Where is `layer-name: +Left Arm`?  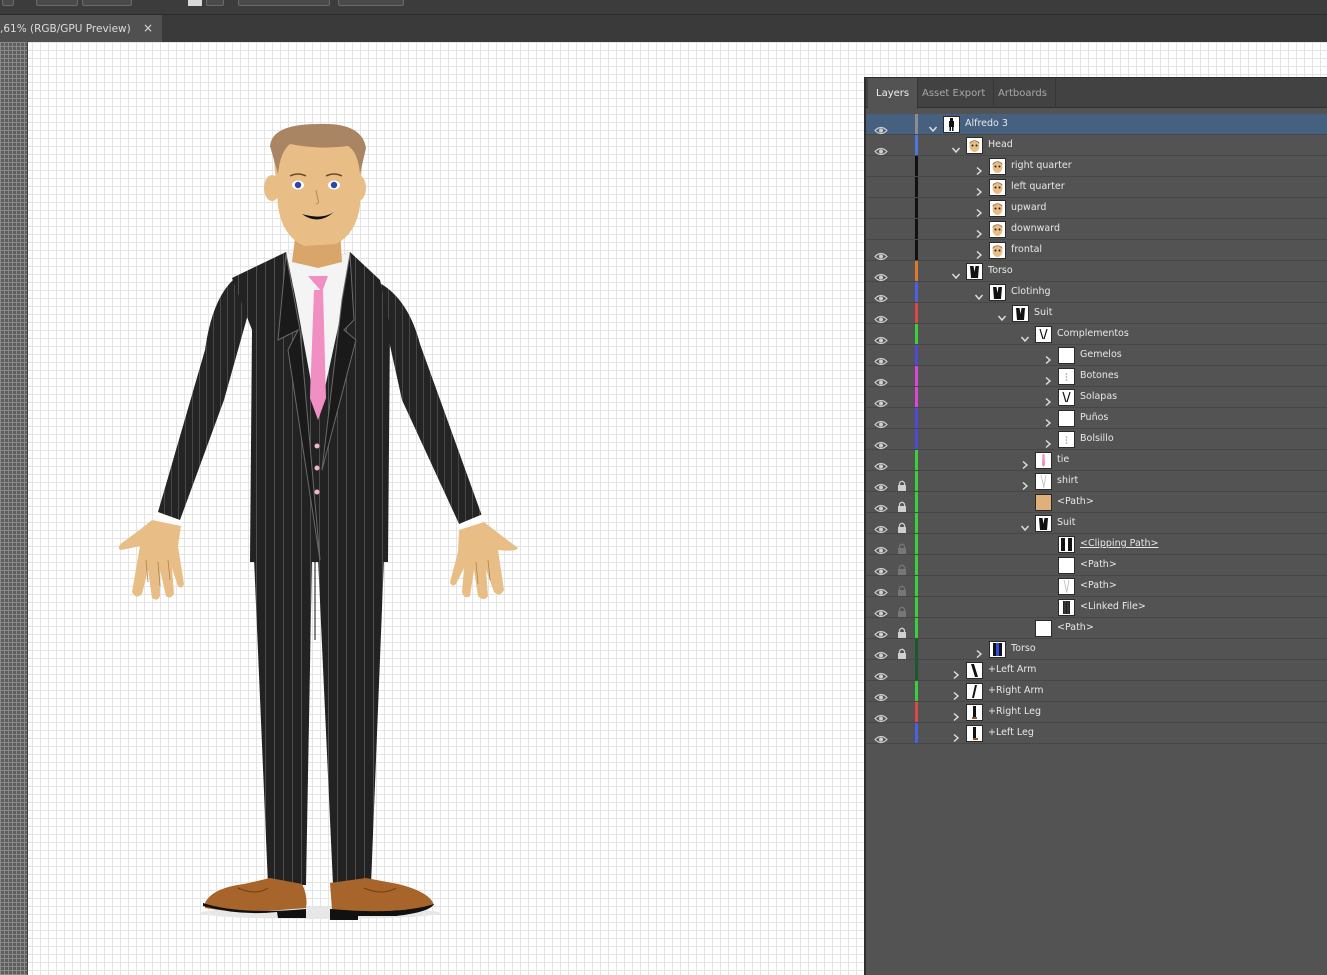 layer-name: +Left Arm is located at coordinates (1012, 669).